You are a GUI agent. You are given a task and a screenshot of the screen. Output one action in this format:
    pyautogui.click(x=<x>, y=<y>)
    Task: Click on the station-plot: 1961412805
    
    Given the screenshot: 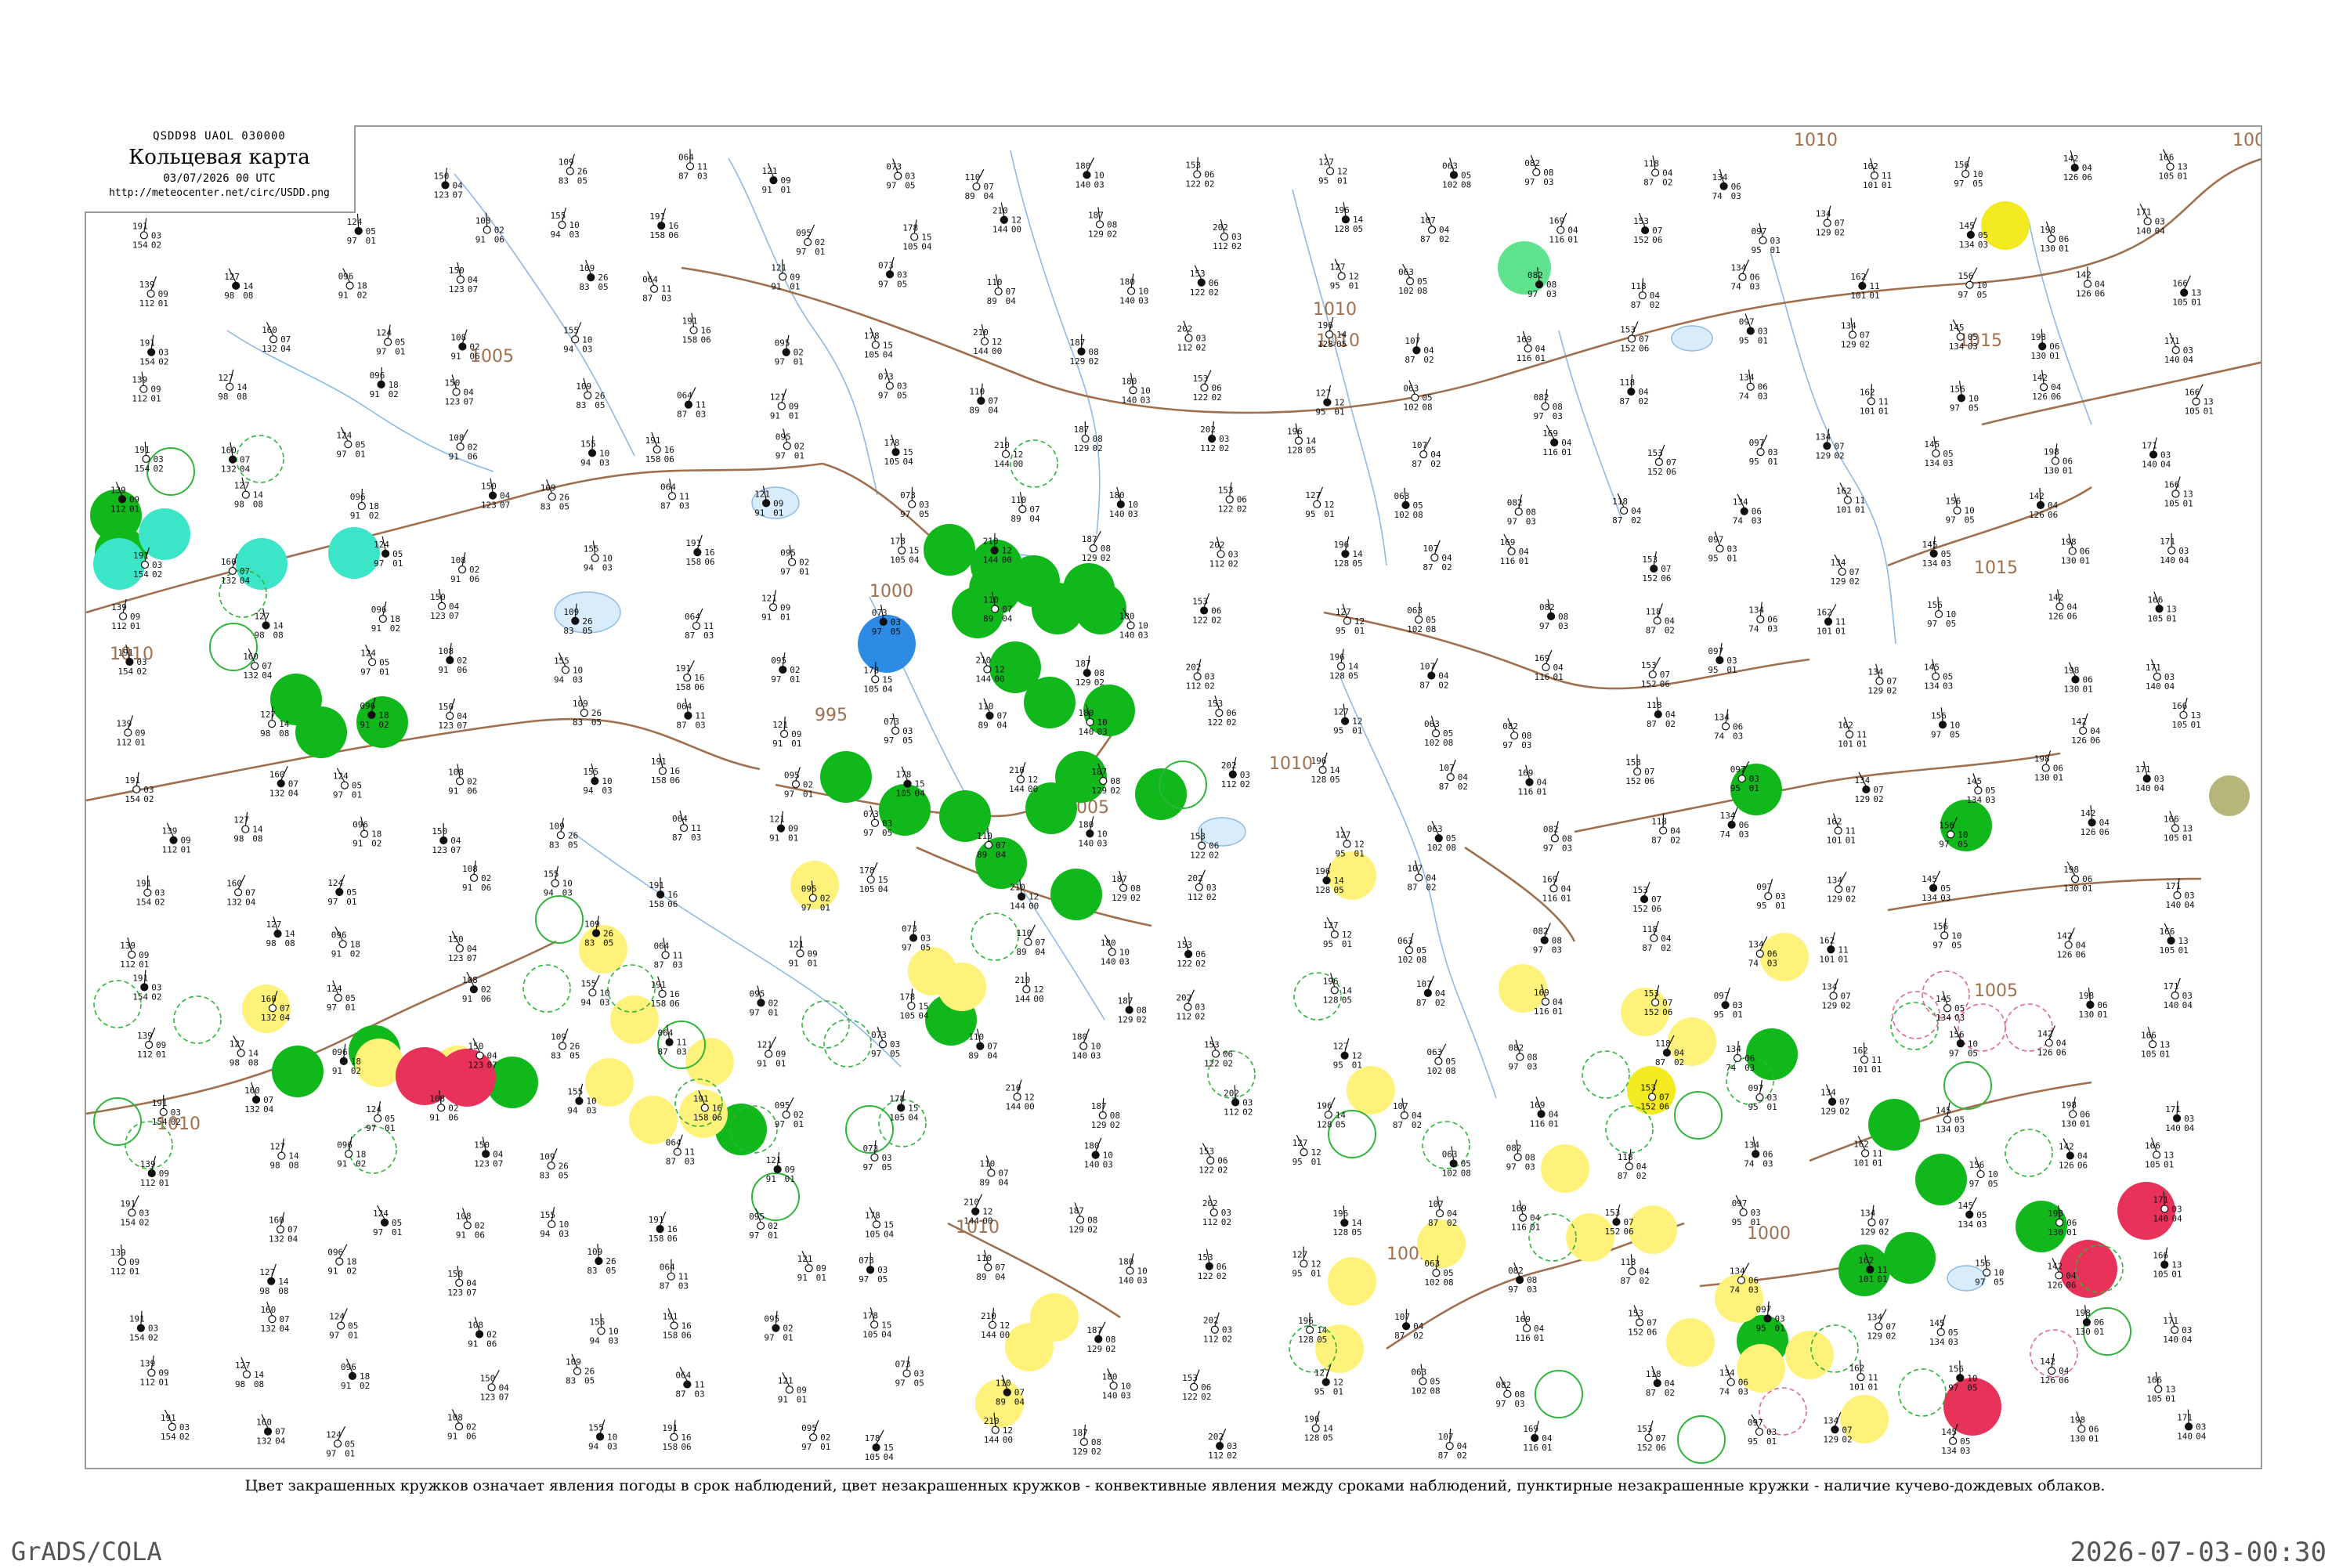 What is the action you would take?
    pyautogui.click(x=1332, y=1113)
    